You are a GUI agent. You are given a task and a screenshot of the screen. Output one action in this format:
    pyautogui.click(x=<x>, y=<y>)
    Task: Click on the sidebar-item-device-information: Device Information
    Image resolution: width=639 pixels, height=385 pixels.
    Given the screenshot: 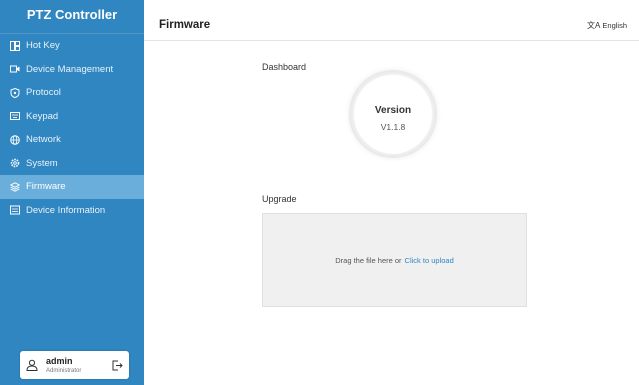 What is the action you would take?
    pyautogui.click(x=72, y=211)
    